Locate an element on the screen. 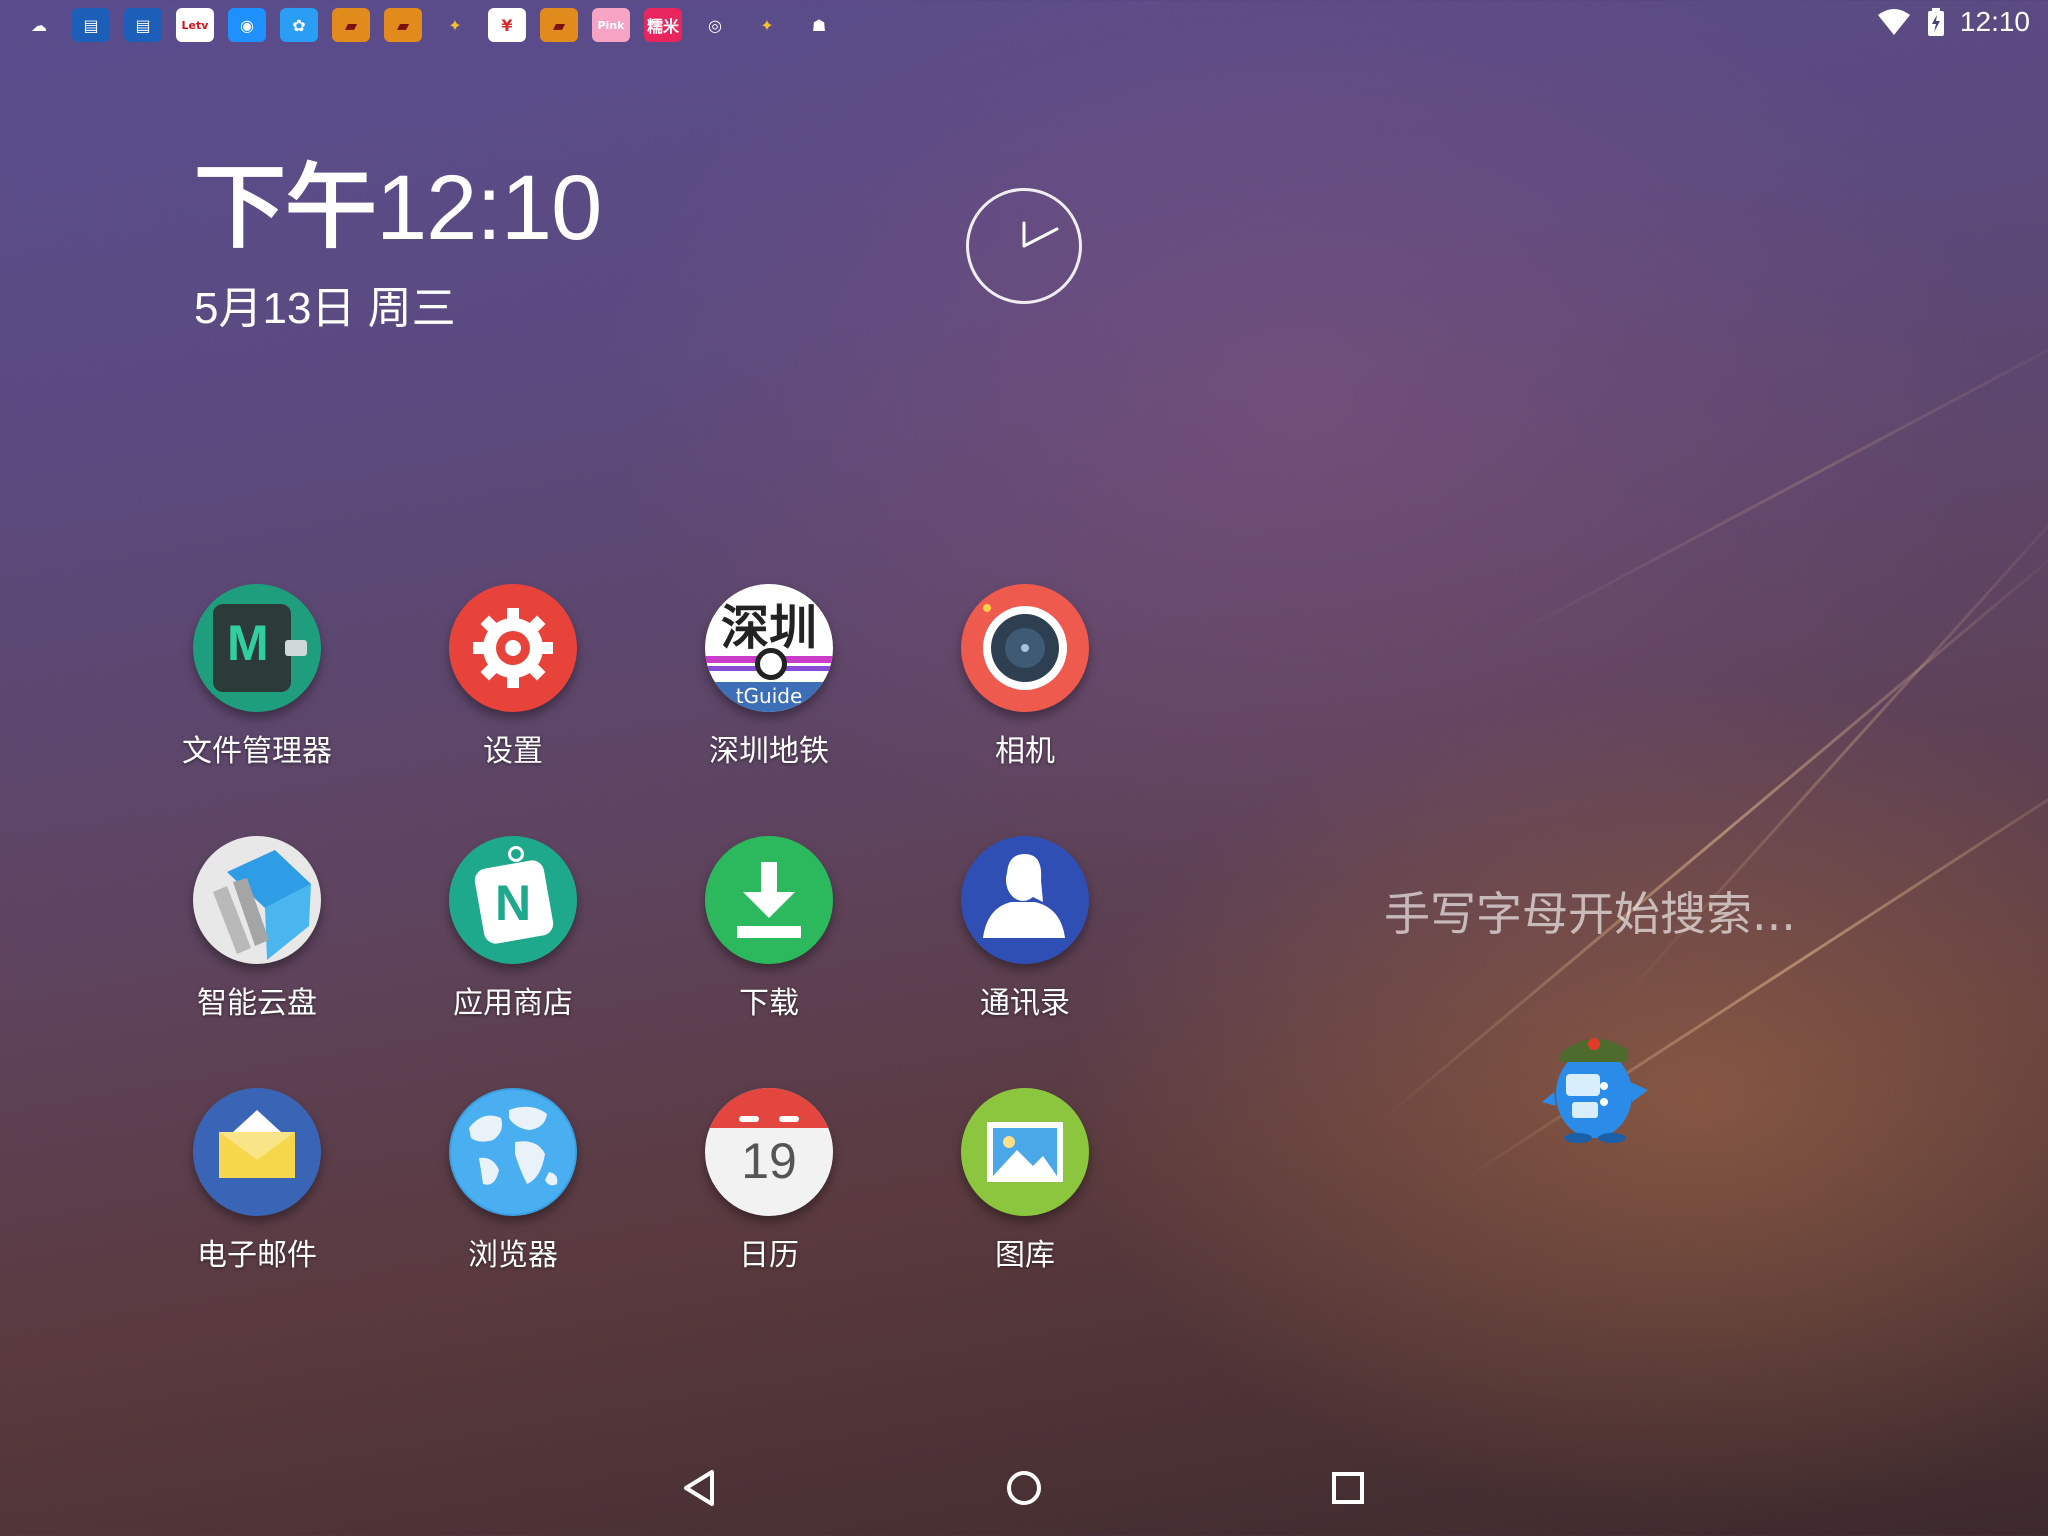  email-icon is located at coordinates (257, 1152).